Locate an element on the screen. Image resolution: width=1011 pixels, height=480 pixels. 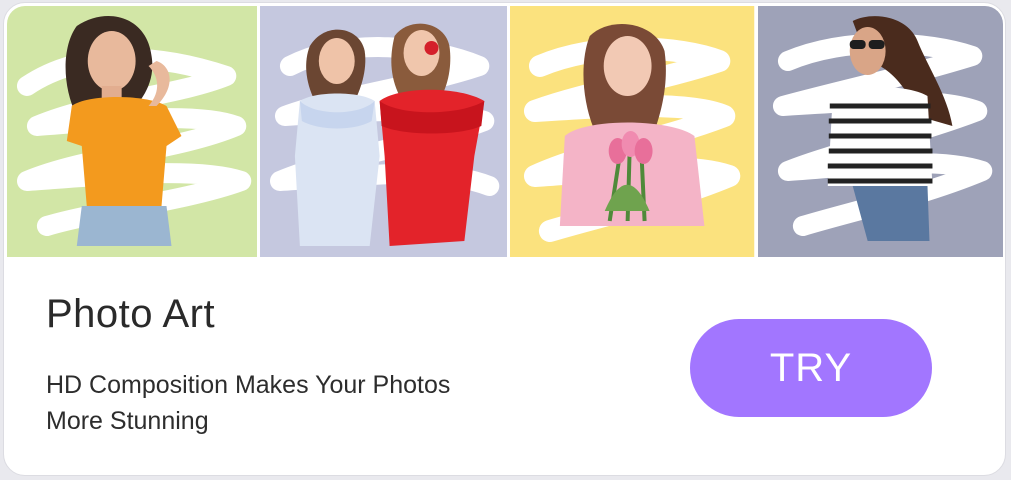
photo-tile-orange-top is located at coordinates (132, 131).